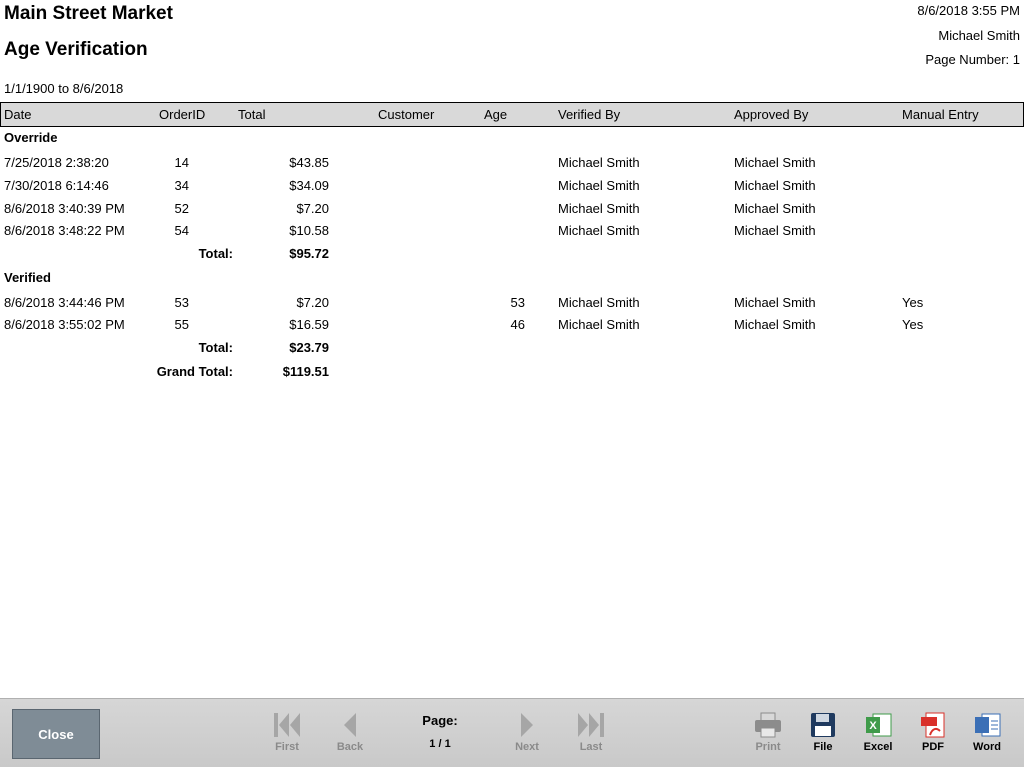  Describe the element at coordinates (309, 162) in the screenshot. I see `cell-total: $43.85` at that location.